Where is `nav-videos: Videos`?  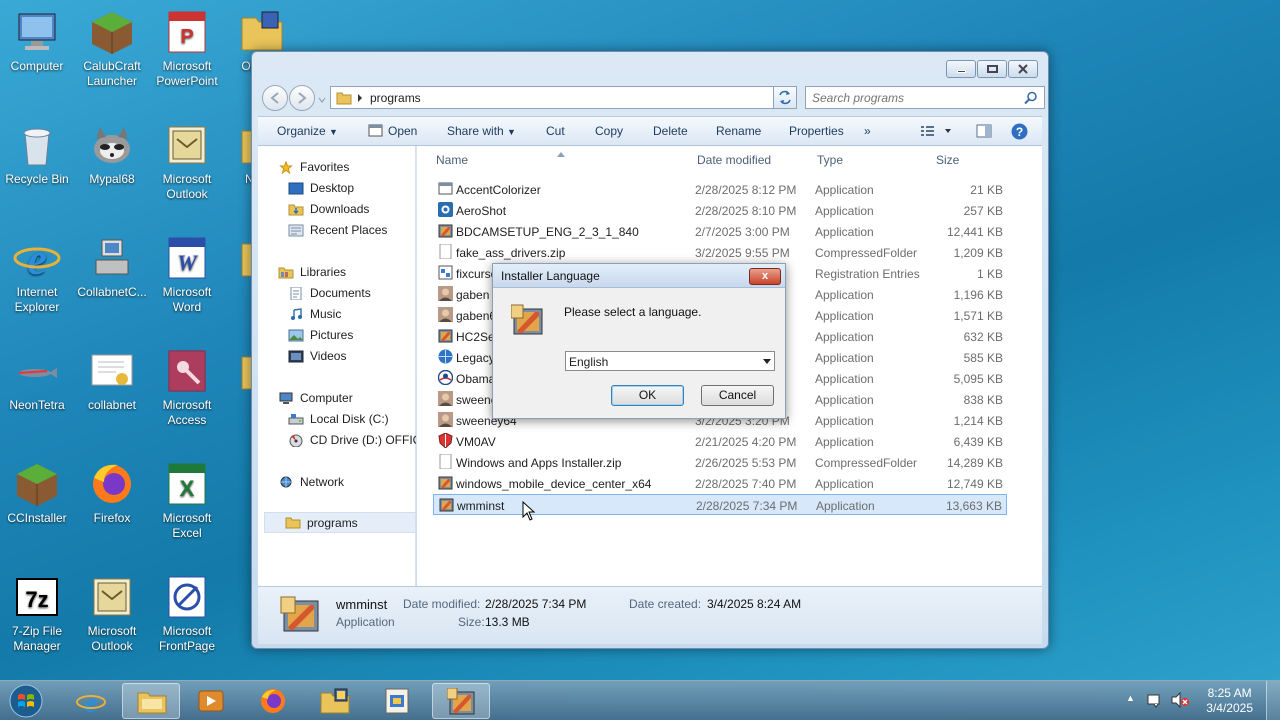 nav-videos: Videos is located at coordinates (350, 357).